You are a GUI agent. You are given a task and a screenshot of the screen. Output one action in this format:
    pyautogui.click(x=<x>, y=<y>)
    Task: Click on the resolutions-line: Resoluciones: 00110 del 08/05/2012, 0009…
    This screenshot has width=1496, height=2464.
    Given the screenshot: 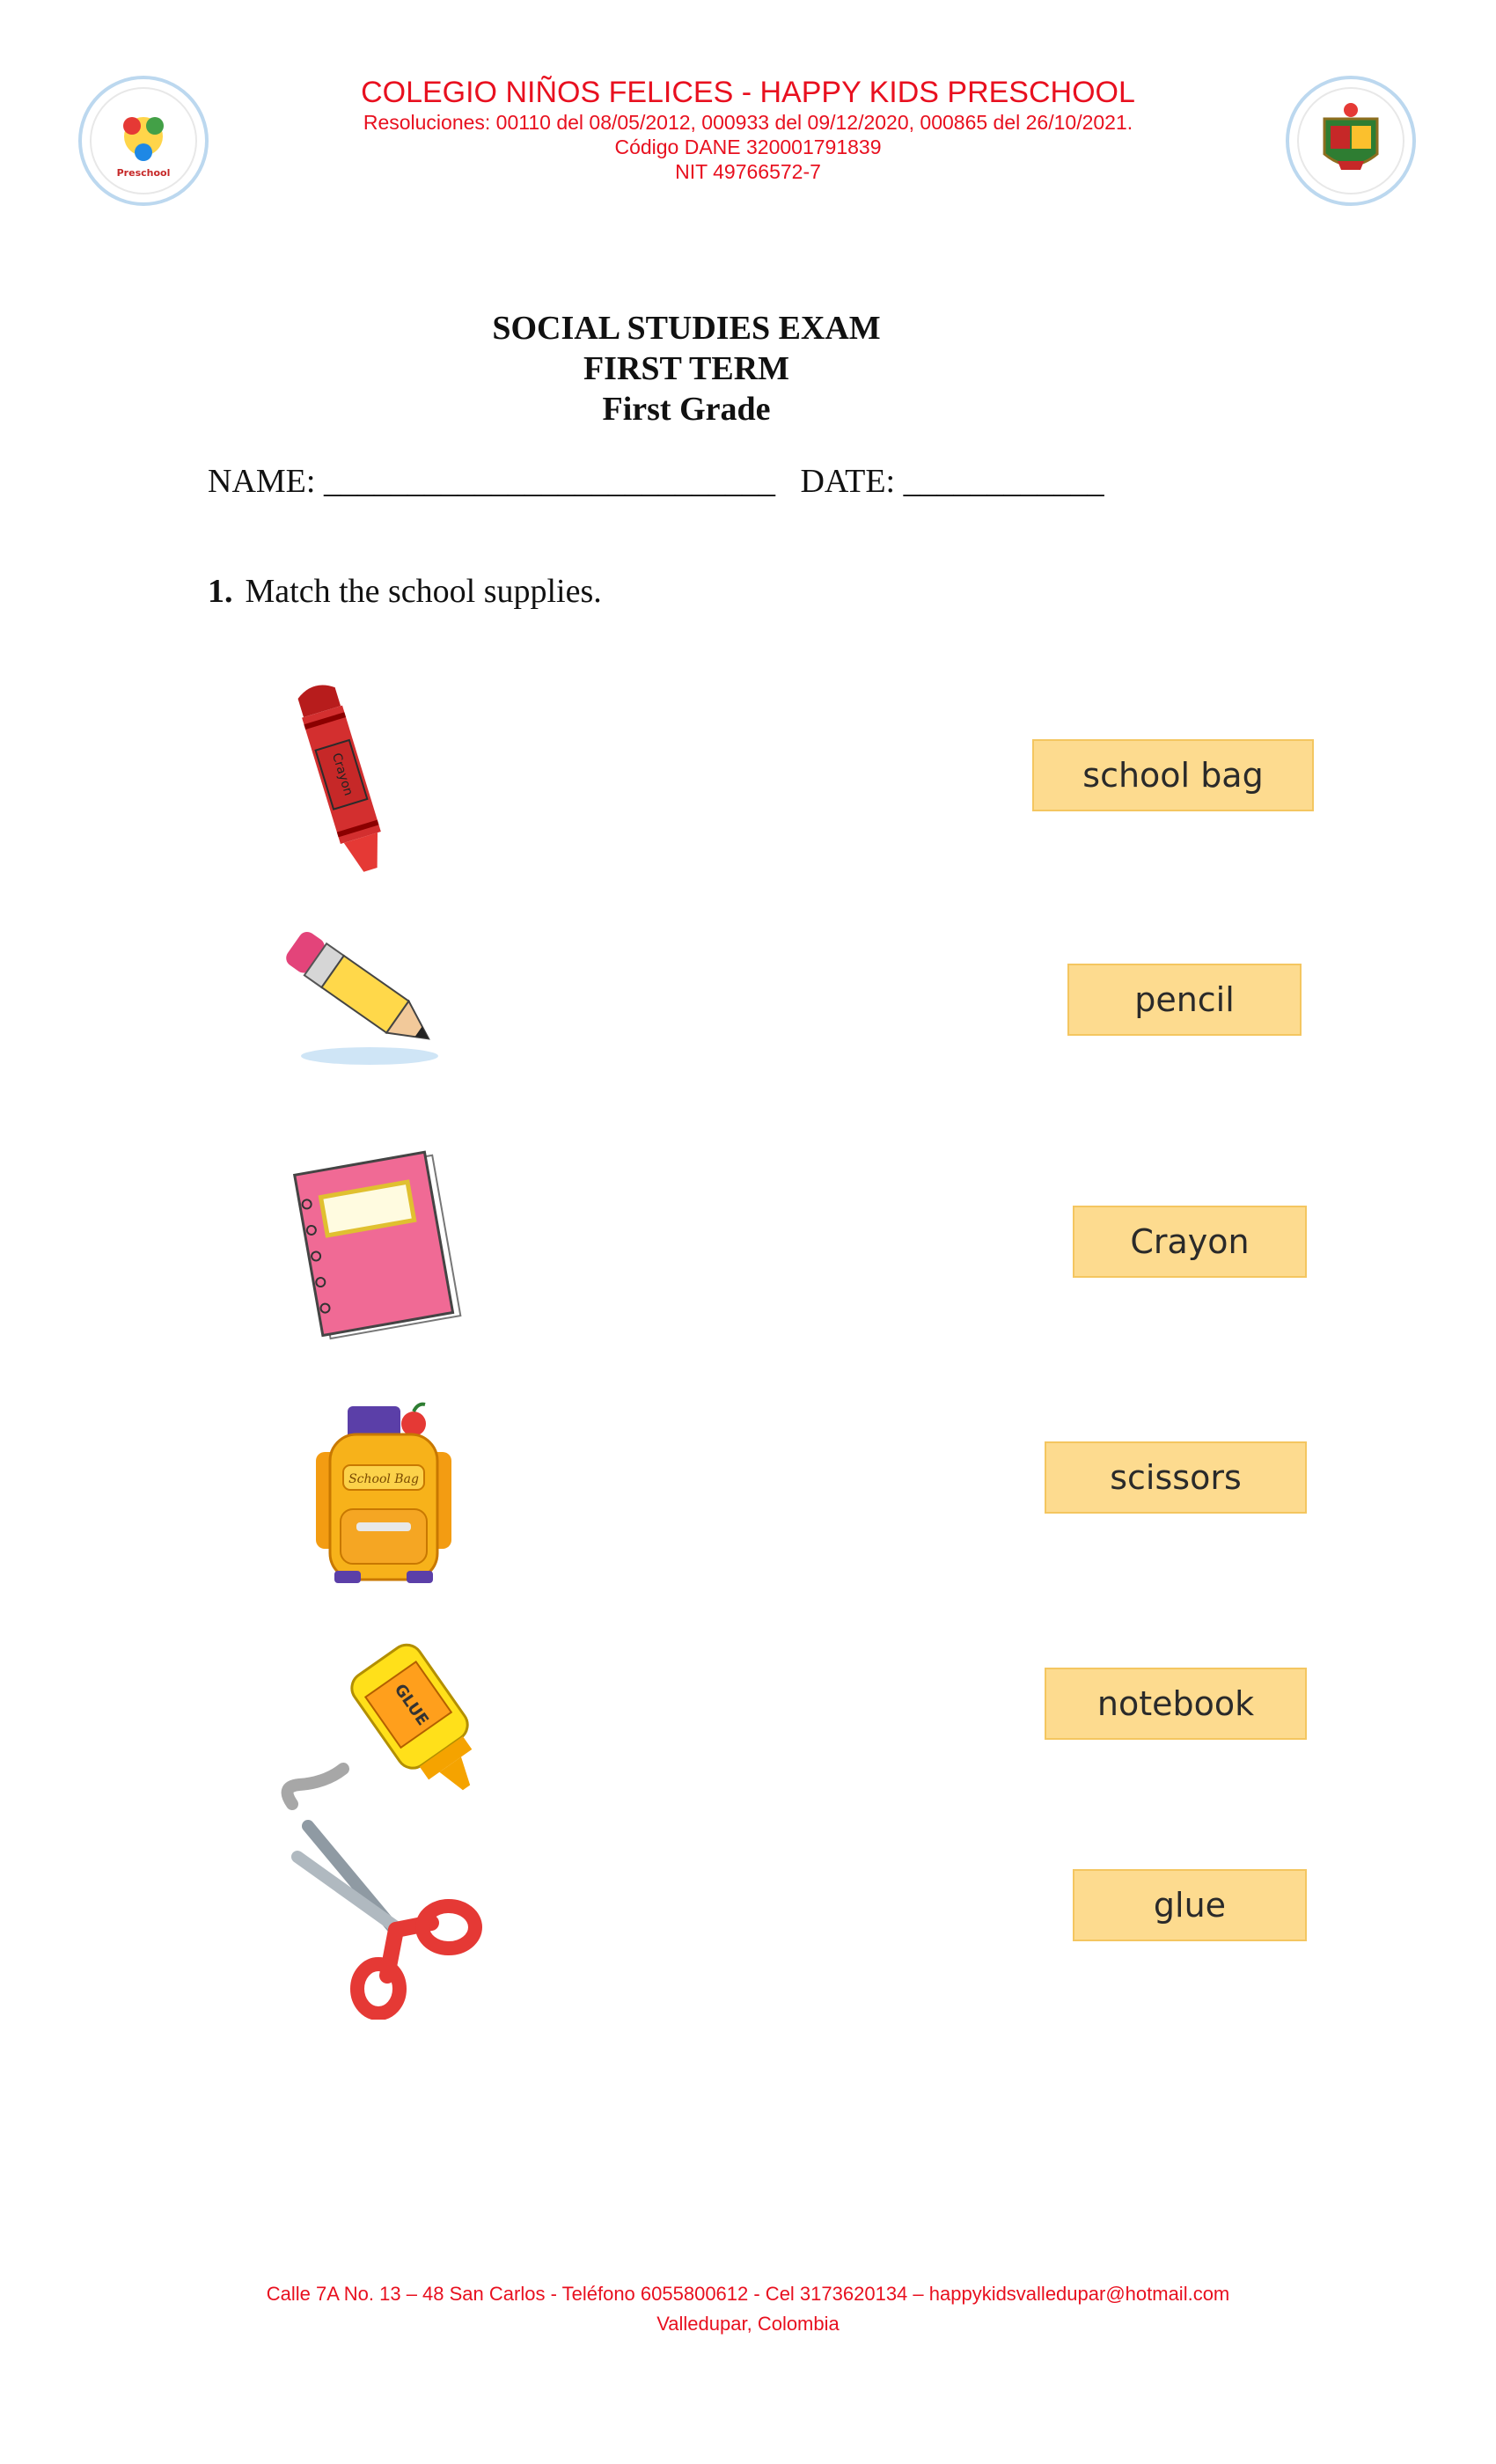 What is the action you would take?
    pyautogui.click(x=748, y=123)
    